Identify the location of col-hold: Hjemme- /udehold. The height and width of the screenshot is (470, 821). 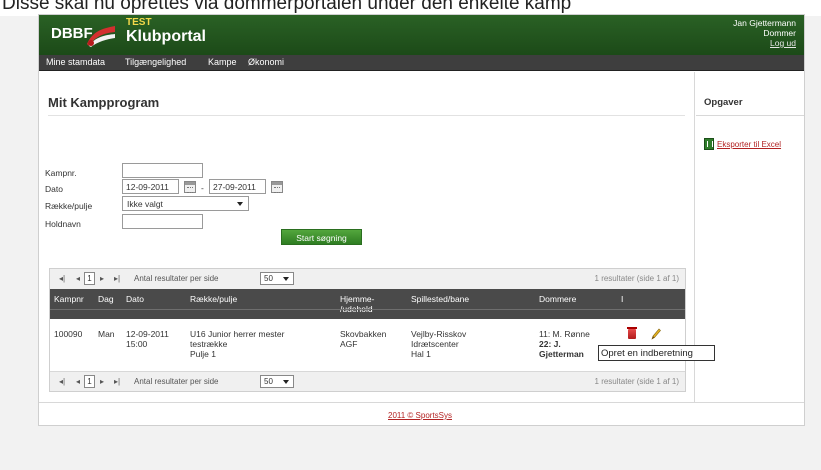
(357, 304).